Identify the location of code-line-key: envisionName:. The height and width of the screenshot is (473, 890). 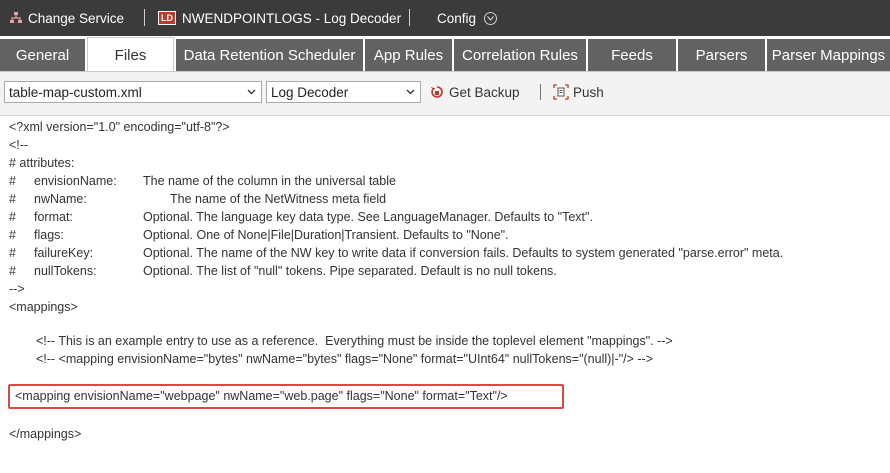
(75, 181).